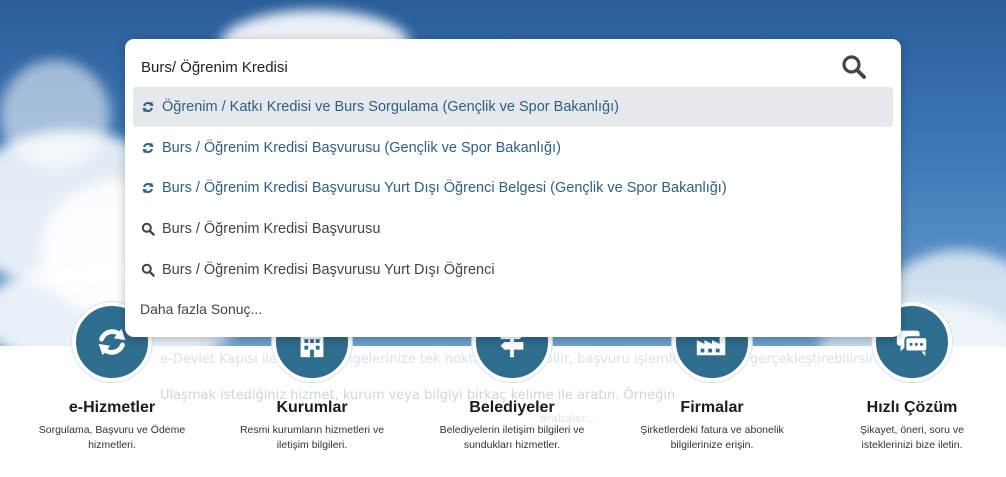  Describe the element at coordinates (513, 229) in the screenshot. I see `autocomplete-item: Burs / Öğrenim Kredisi Başvurusu` at that location.